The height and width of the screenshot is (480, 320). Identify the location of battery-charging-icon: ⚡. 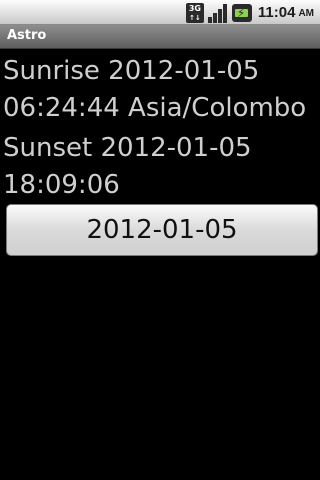
(241, 12).